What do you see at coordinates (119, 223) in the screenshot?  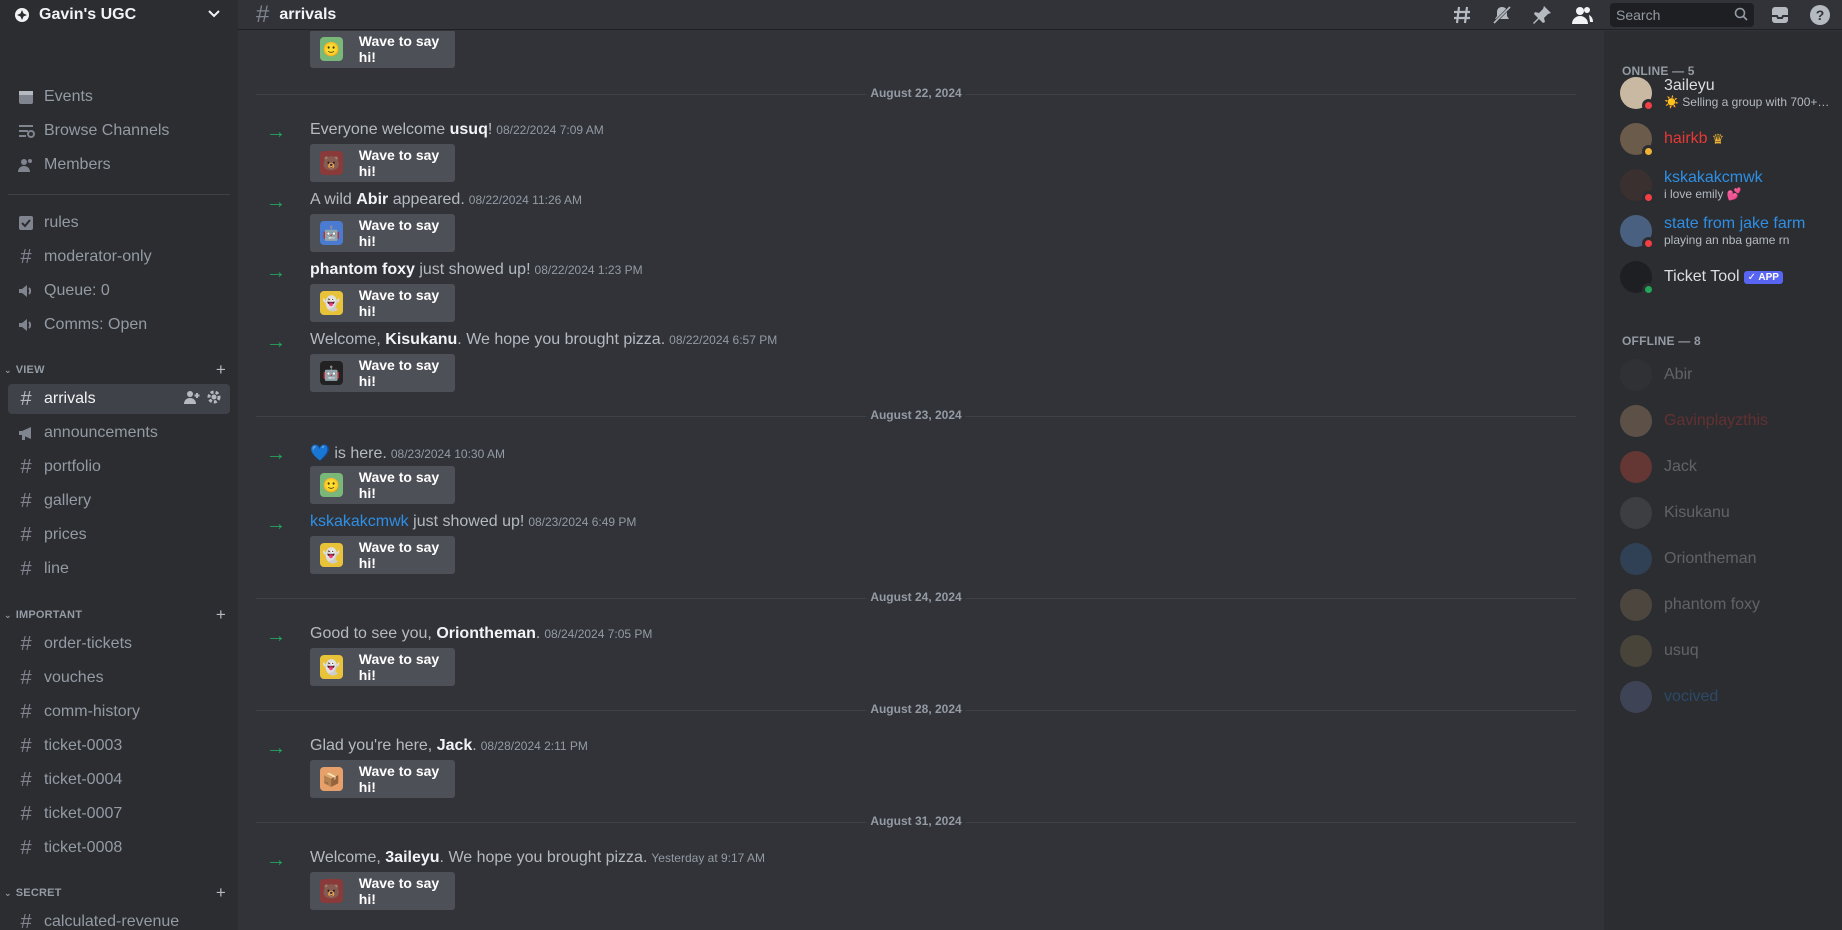 I see `channel-rules: rules` at bounding box center [119, 223].